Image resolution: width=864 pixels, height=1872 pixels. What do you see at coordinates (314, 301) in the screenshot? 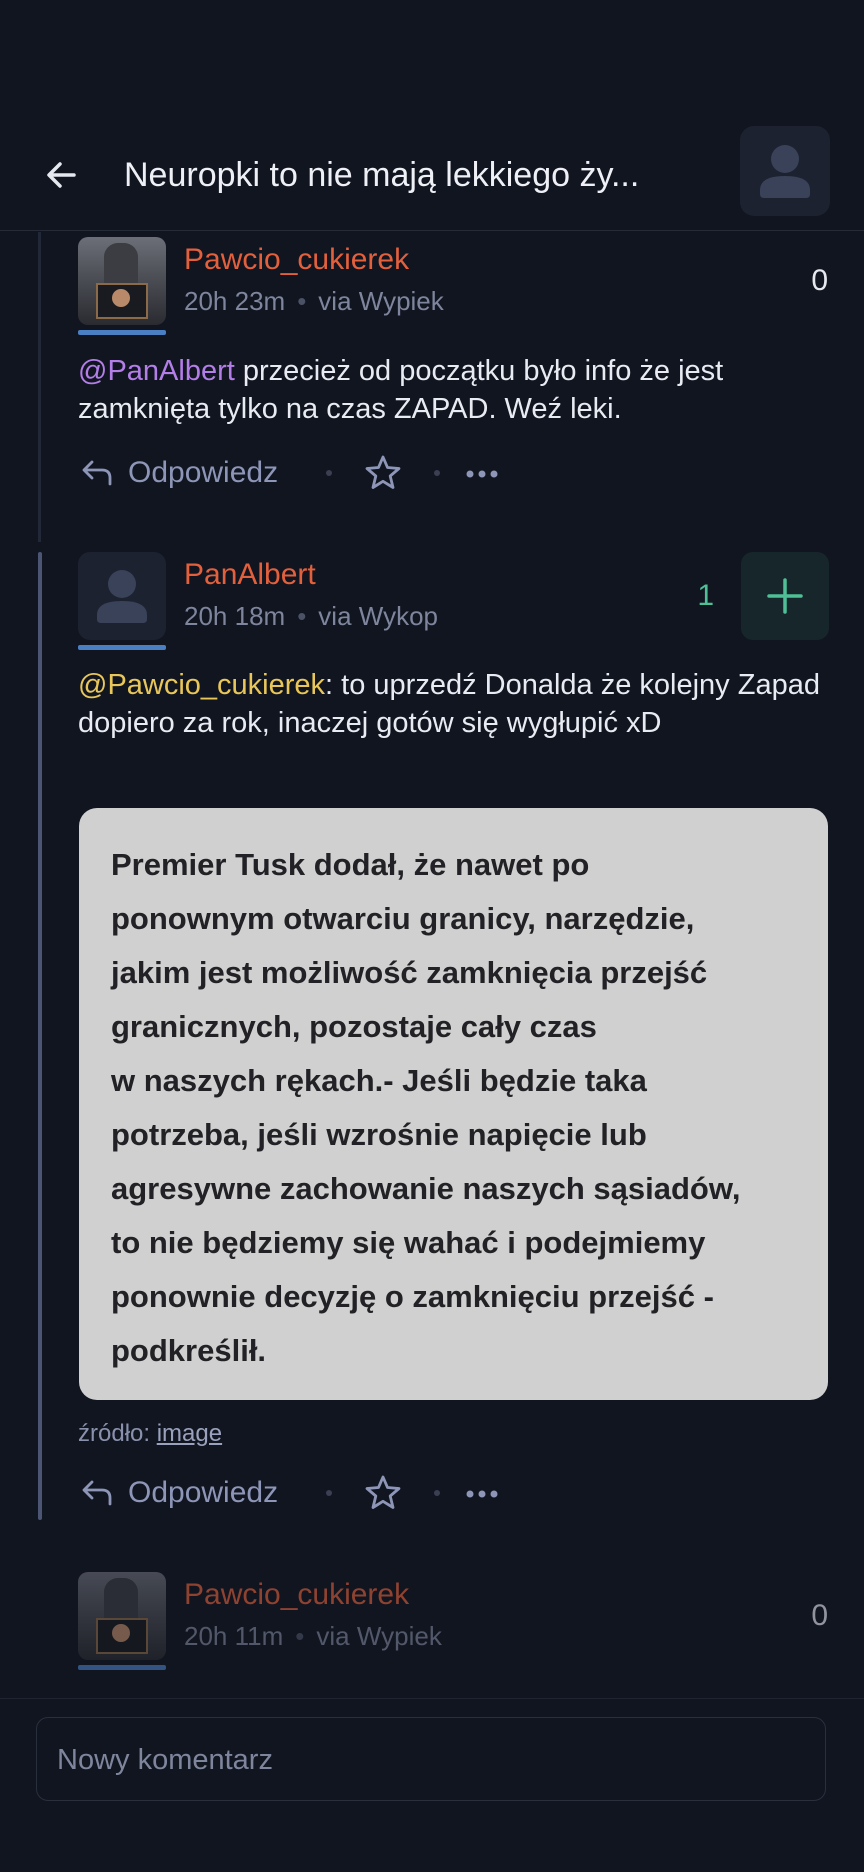
I see `comment-meta: 20h 23m • via Wypiek` at bounding box center [314, 301].